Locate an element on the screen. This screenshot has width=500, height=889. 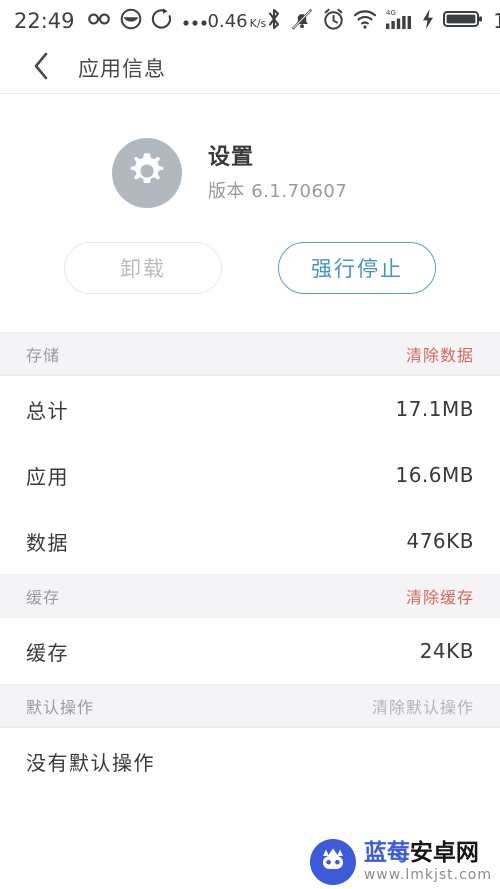
status-bar: 22:49 0.46 K/s 4G 1 is located at coordinates (250, 21).